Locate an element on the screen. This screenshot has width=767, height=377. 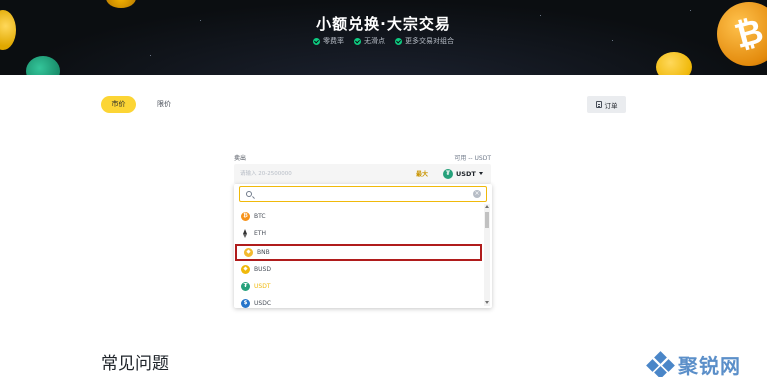
list-item-btc: ₿ BTC is located at coordinates (359, 216).